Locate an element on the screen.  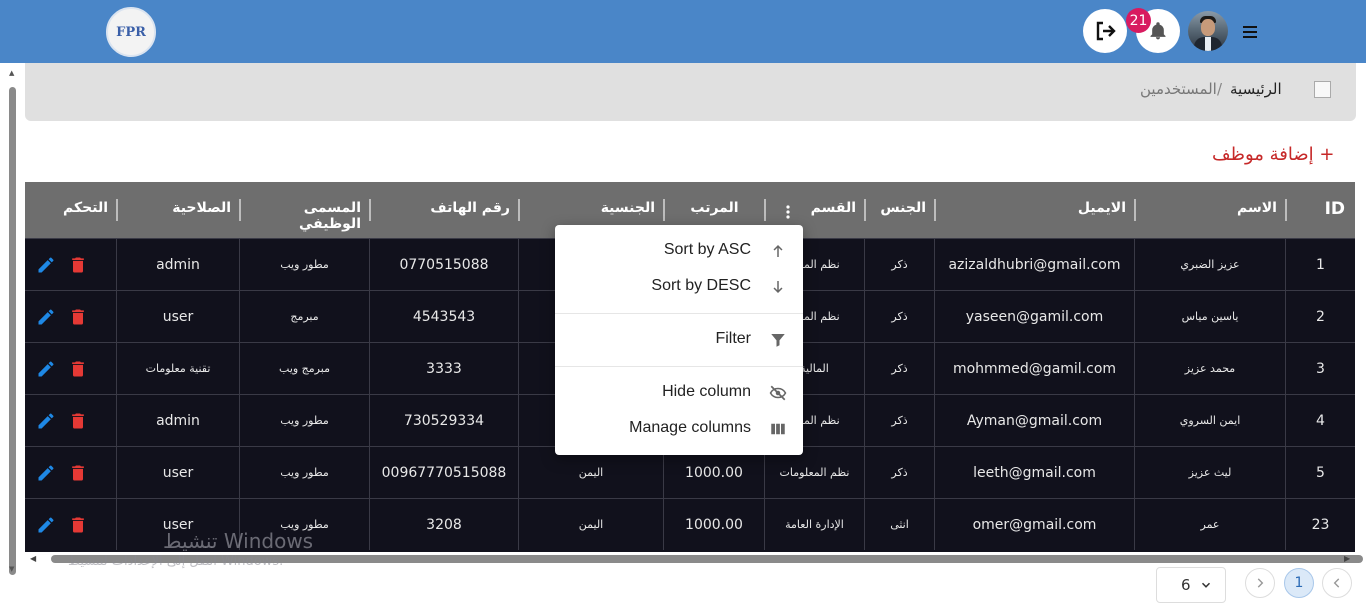
next-page-button is located at coordinates (1260, 583).